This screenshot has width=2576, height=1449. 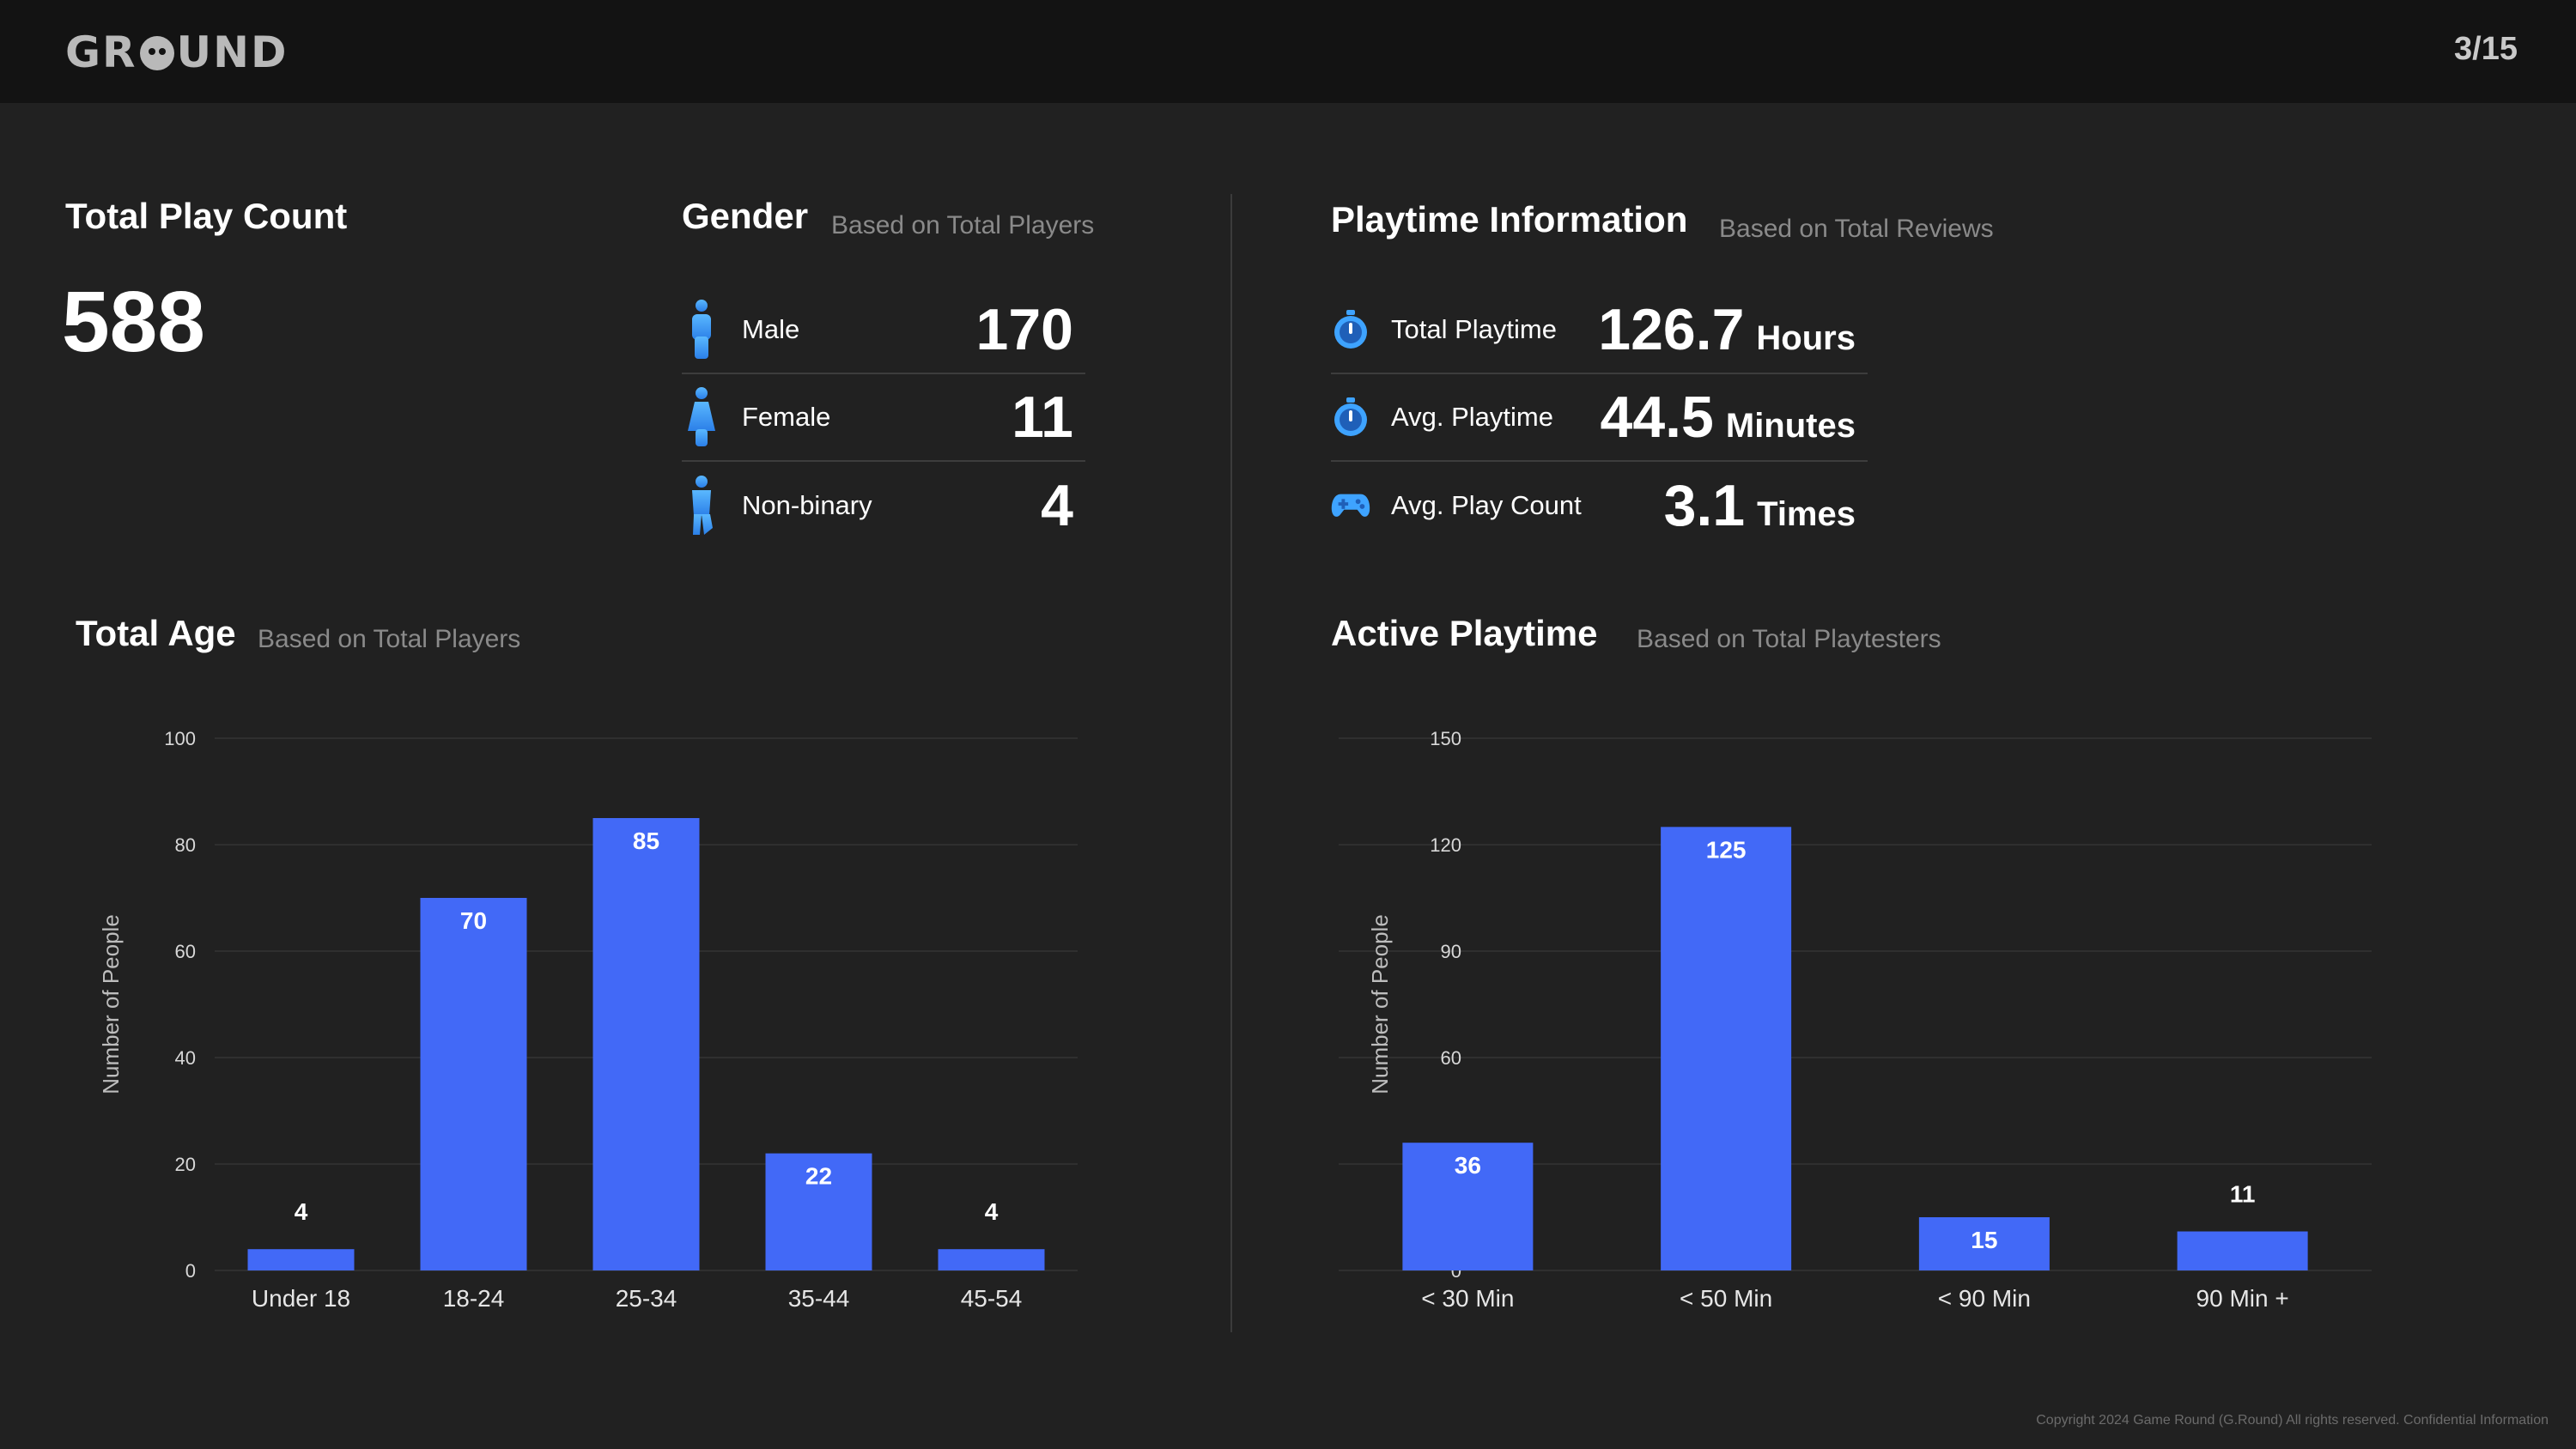 I want to click on playtime-unit-playcount: Times, so click(x=1806, y=514).